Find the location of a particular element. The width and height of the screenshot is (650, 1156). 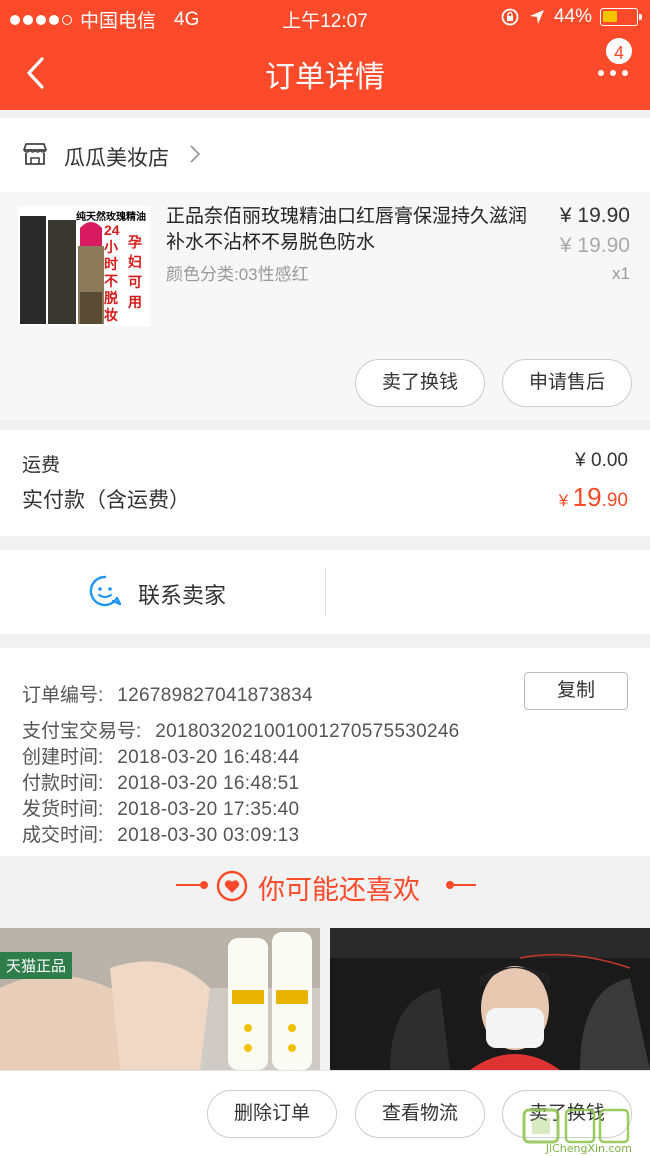

shipping-label: 运费 is located at coordinates (41, 465).